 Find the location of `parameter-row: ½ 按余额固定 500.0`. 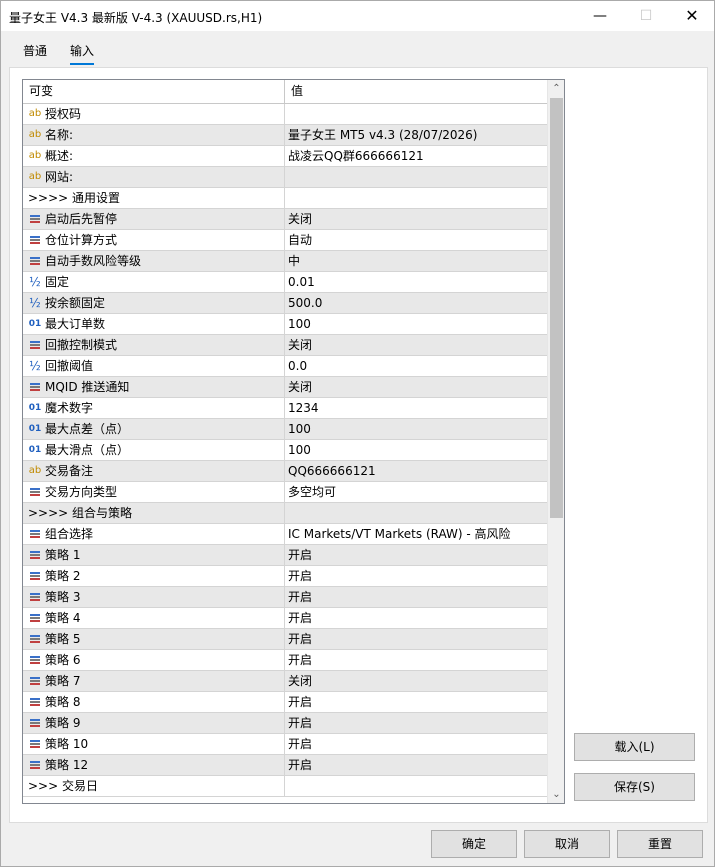

parameter-row: ½ 按余额固定 500.0 is located at coordinates (285, 303).